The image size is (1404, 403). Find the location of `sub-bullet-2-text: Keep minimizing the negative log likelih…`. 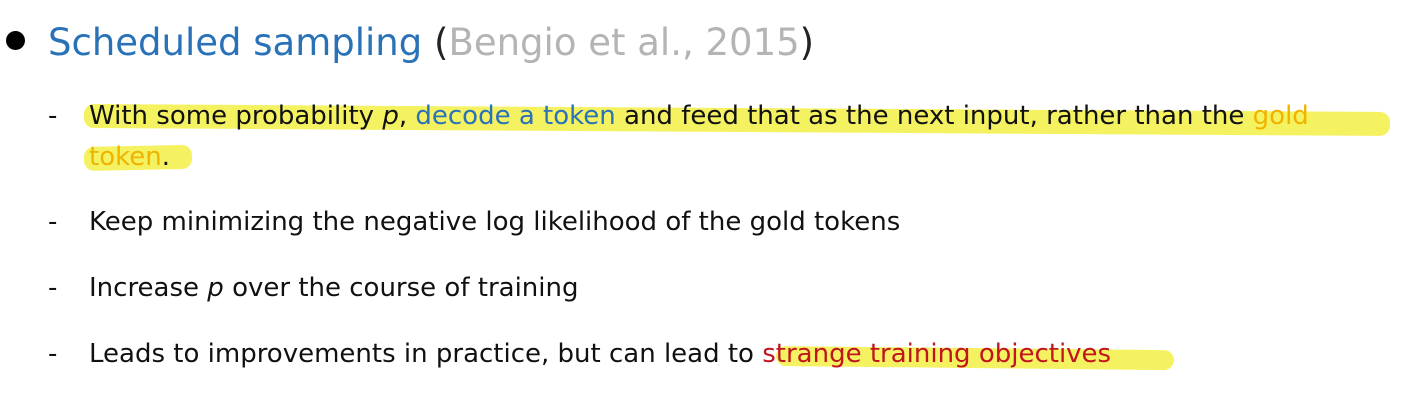

sub-bullet-2-text: Keep minimizing the negative log likelih… is located at coordinates (495, 222).